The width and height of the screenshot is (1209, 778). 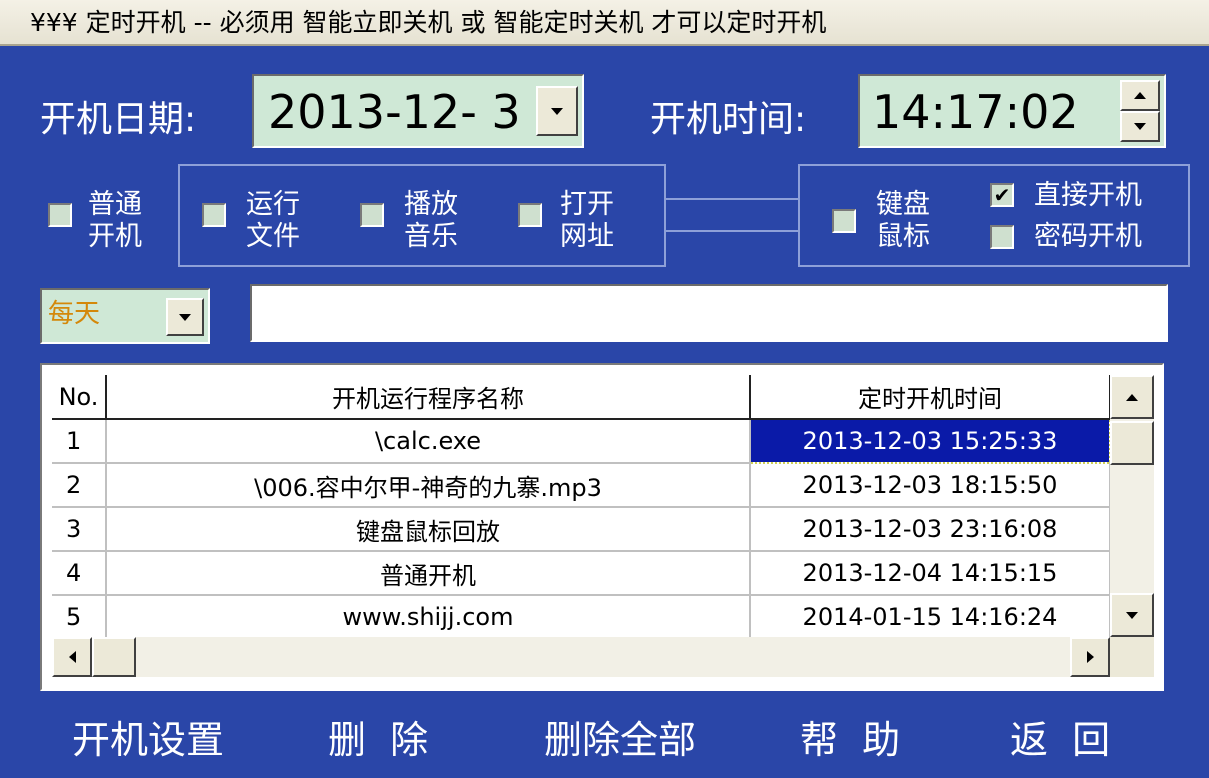 What do you see at coordinates (273, 236) in the screenshot?
I see `run-file-label-line2: 文件` at bounding box center [273, 236].